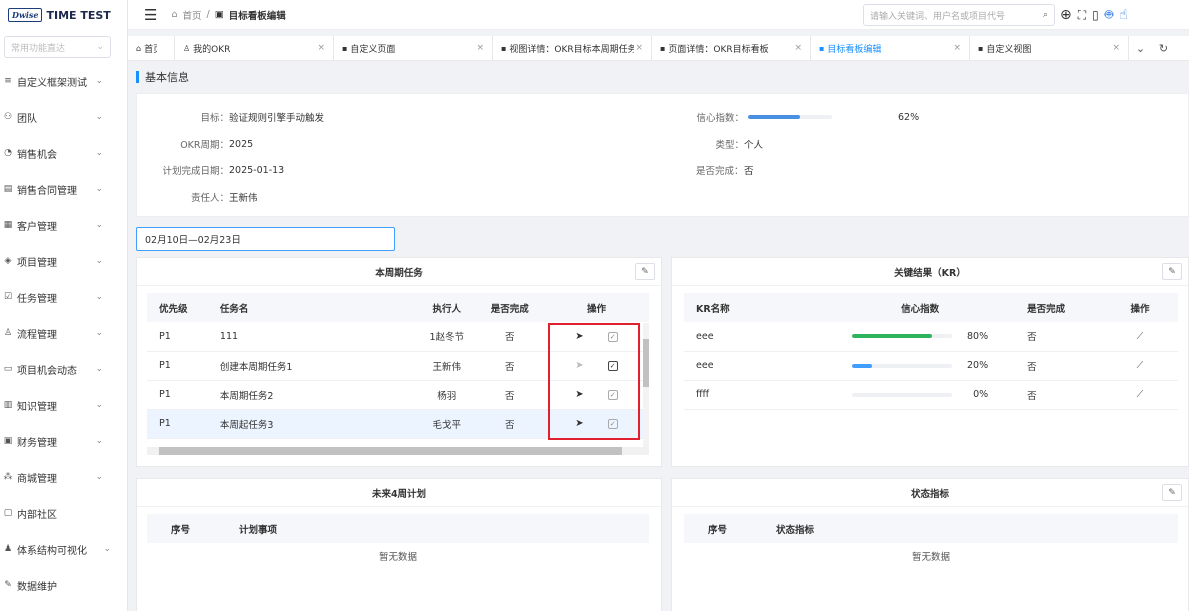 This screenshot has width=1189, height=611. I want to click on section-title: 基本信息, so click(662, 77).